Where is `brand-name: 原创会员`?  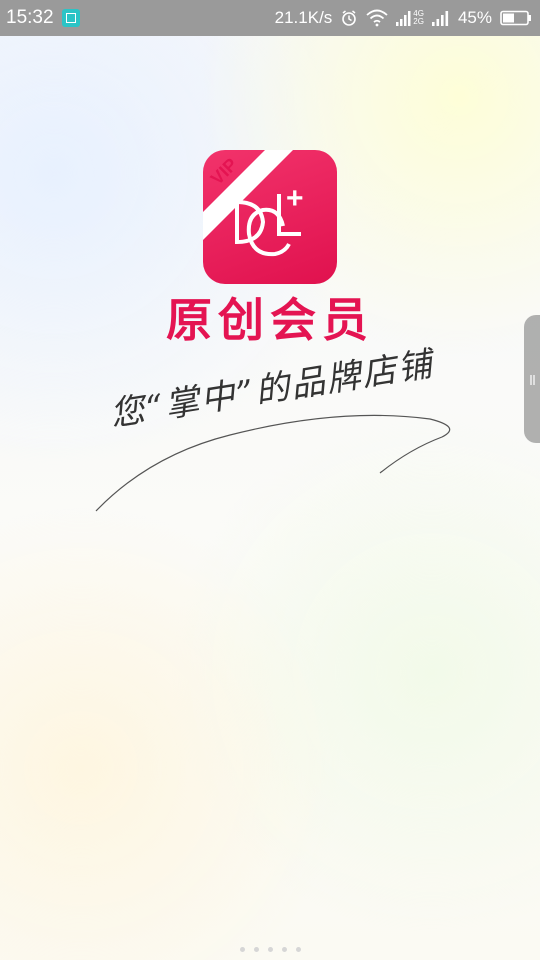 brand-name: 原创会员 is located at coordinates (270, 320).